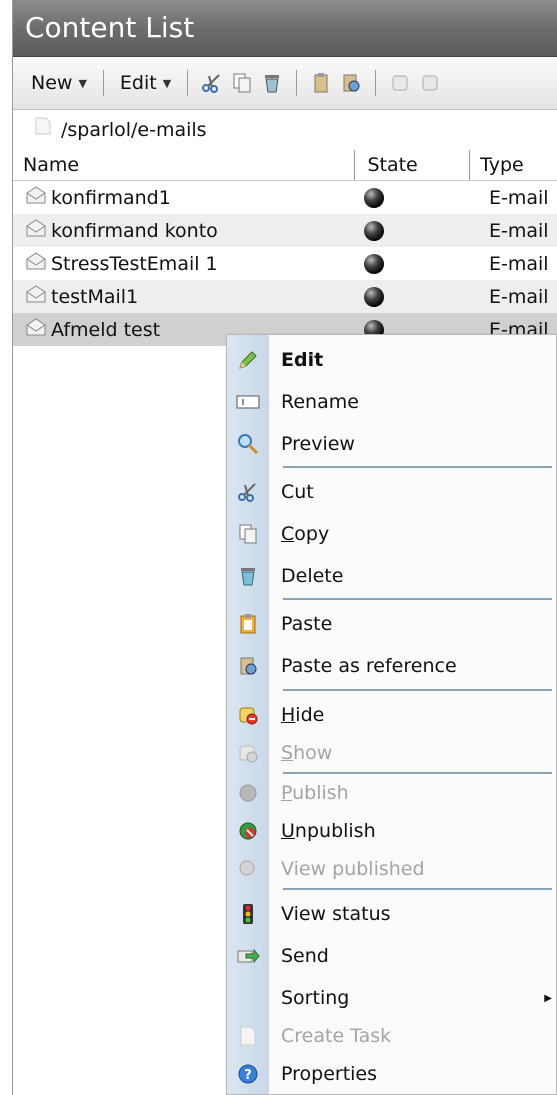 This screenshot has width=557, height=1095. Describe the element at coordinates (391, 1036) in the screenshot. I see `menu-item-create-task: Create Task` at that location.